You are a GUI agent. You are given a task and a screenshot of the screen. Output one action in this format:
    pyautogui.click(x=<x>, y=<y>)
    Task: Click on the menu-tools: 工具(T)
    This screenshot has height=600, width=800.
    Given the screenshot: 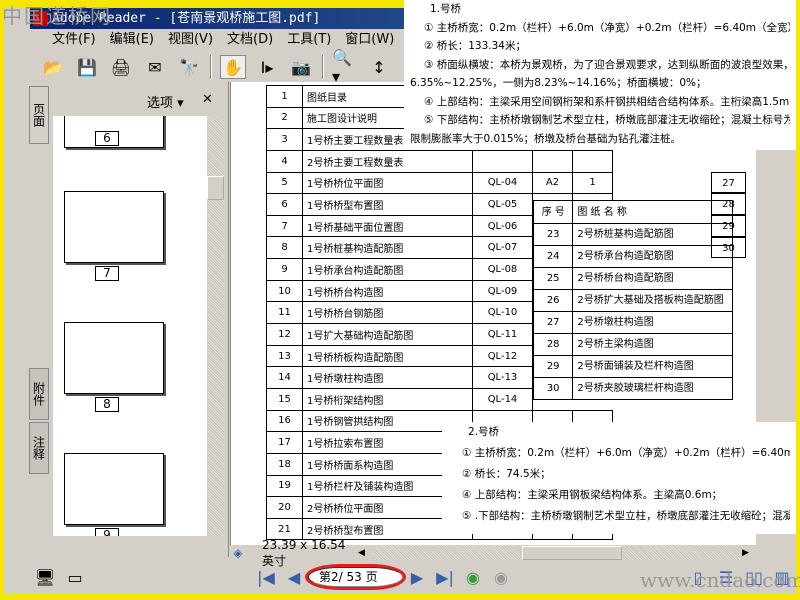 What is the action you would take?
    pyautogui.click(x=309, y=40)
    